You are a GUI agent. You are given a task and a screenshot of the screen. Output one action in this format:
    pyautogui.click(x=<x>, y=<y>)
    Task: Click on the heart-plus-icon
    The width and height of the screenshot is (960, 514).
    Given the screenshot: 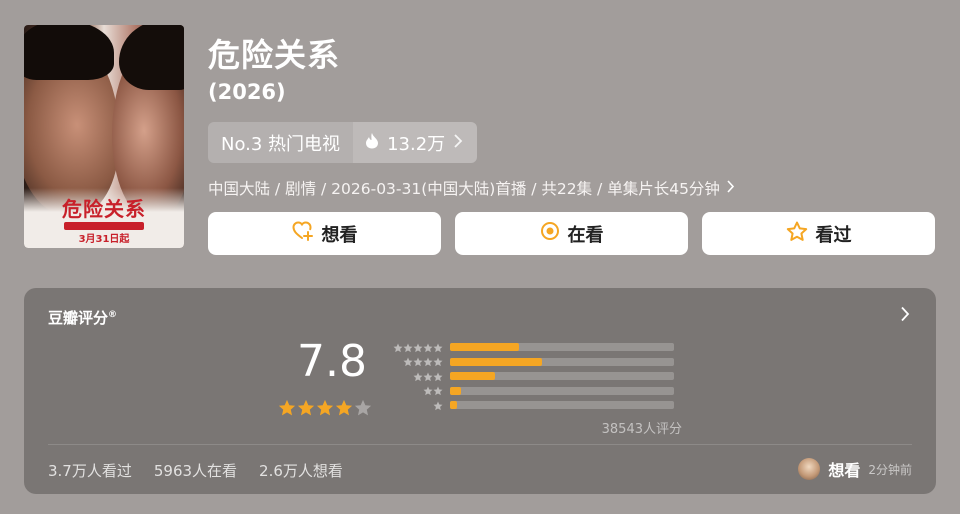 What is the action you would take?
    pyautogui.click(x=302, y=233)
    